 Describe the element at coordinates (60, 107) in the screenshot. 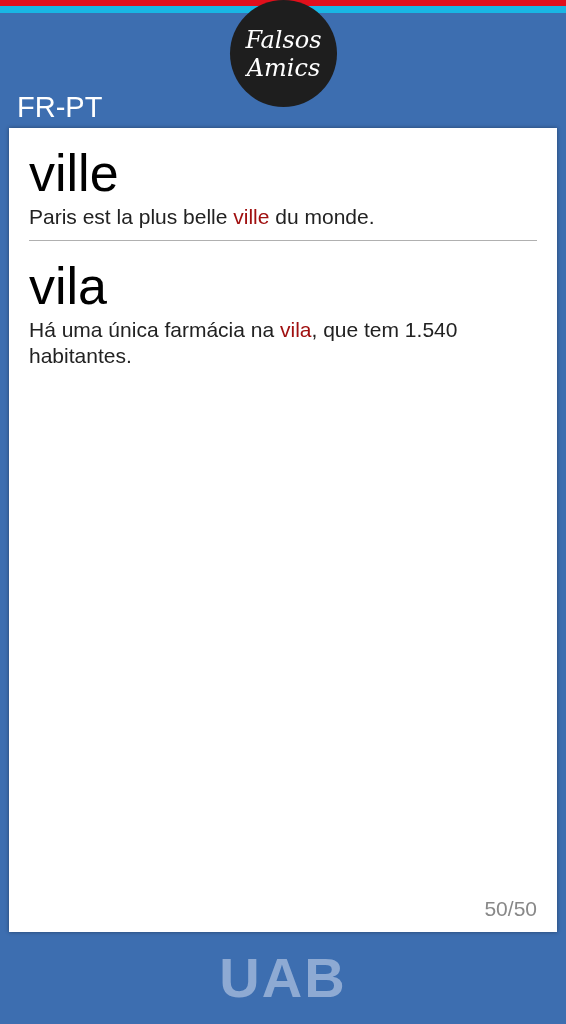

I see `language-pair: FR-PT` at that location.